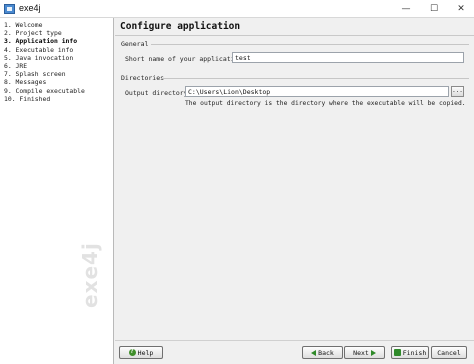  What do you see at coordinates (348, 57) in the screenshot?
I see `short-name-input` at bounding box center [348, 57].